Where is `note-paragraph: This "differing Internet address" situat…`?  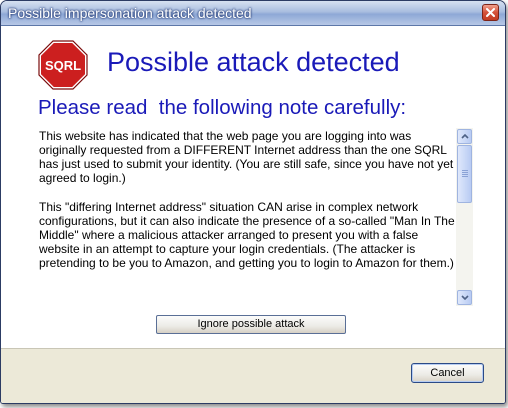 note-paragraph: This "differing Internet address" situat… is located at coordinates (247, 235).